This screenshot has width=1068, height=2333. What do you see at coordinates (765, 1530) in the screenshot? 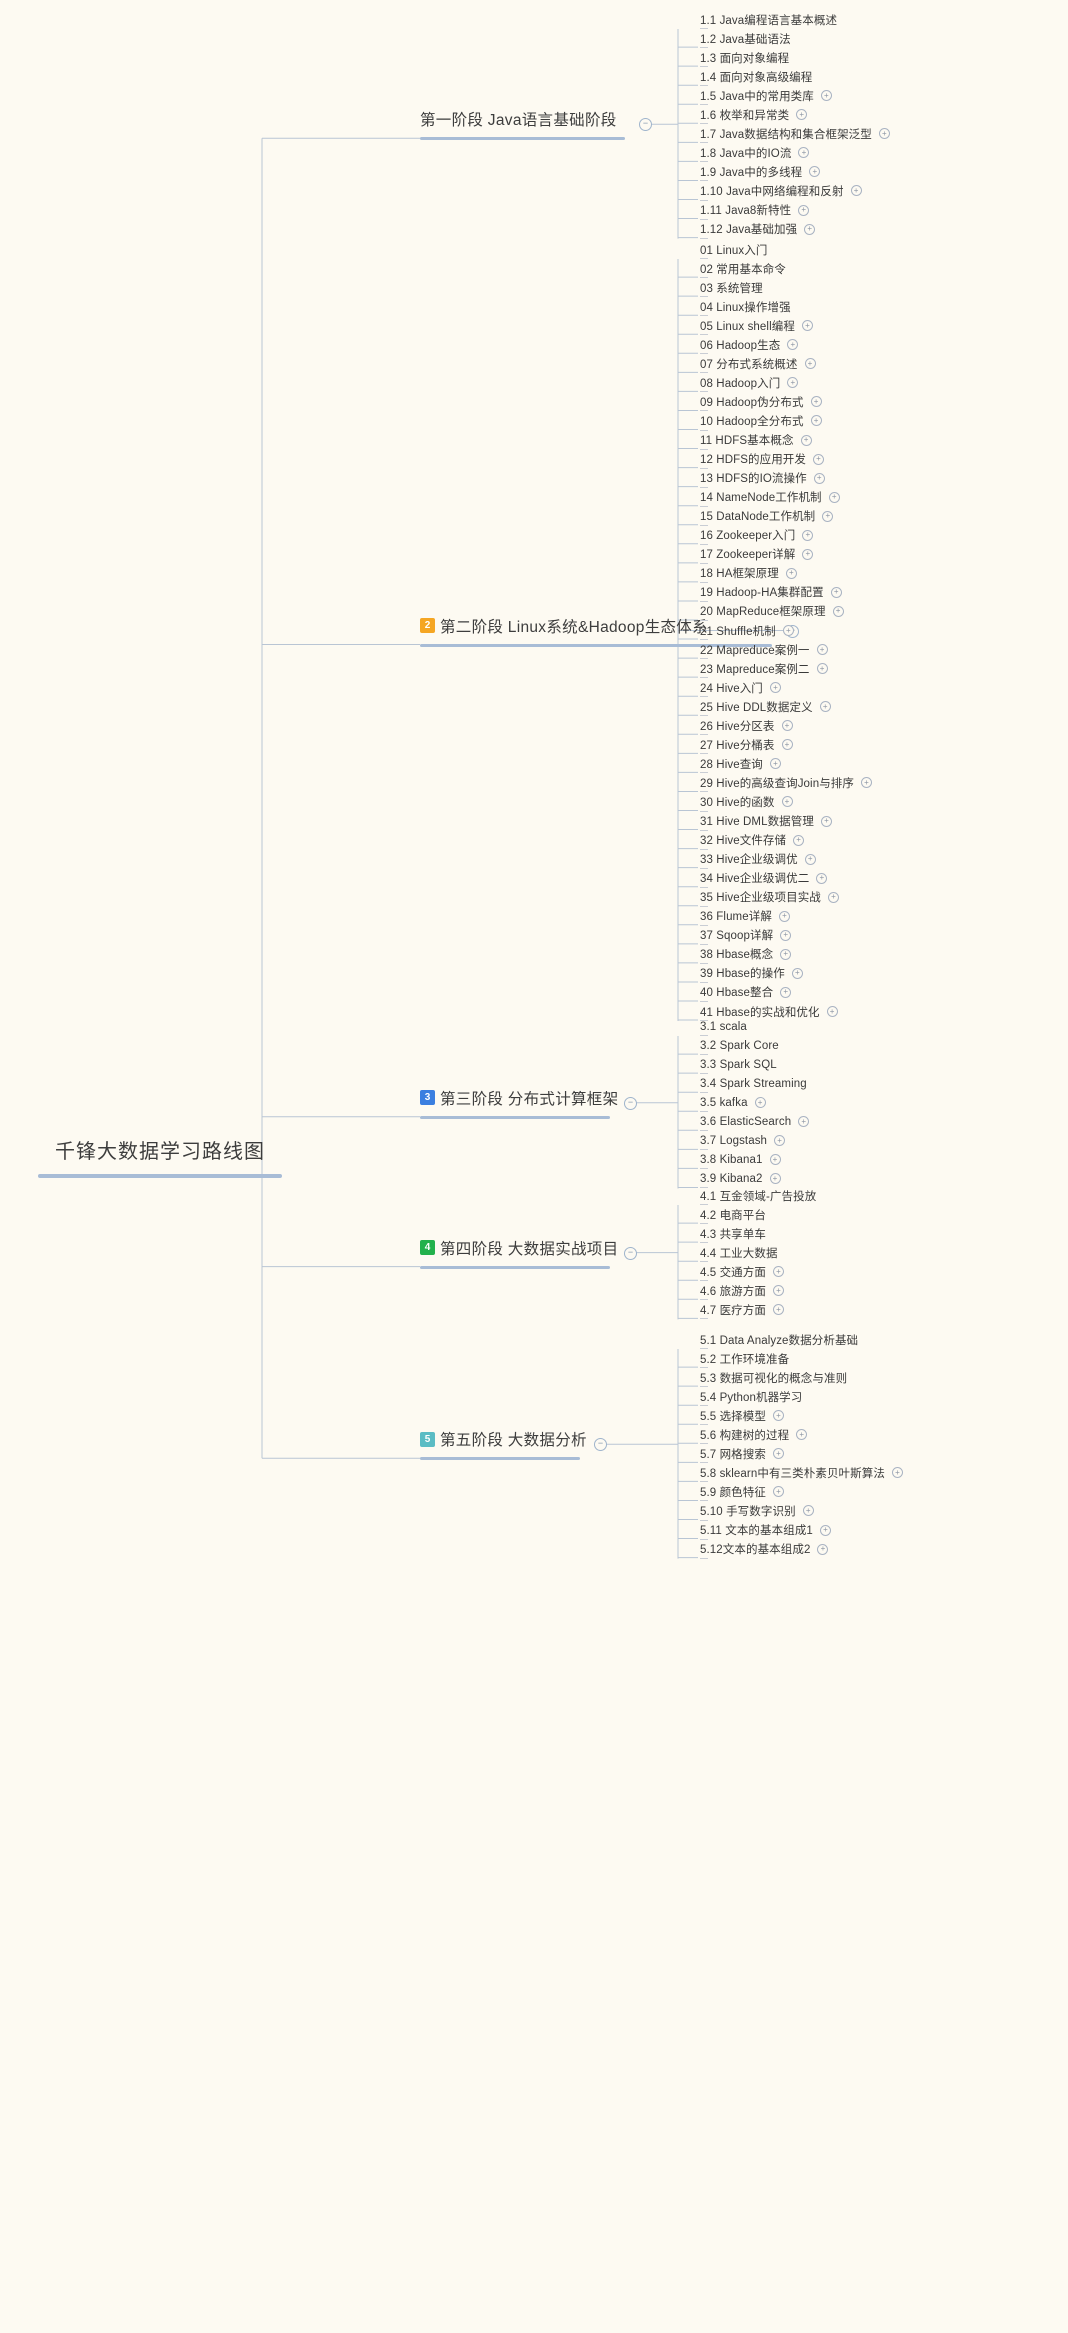
I see `leaf-node: 5.11 文本的基本组成1 +` at bounding box center [765, 1530].